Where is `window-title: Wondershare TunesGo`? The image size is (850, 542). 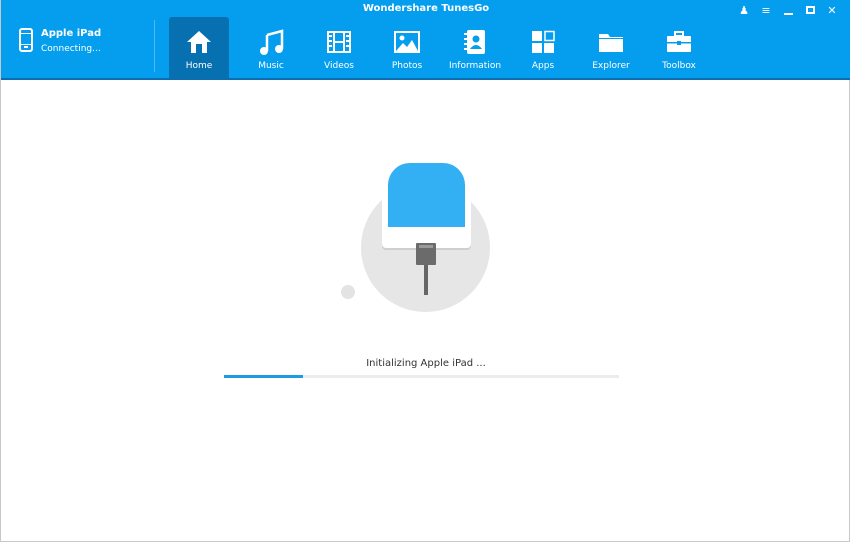
window-title: Wondershare TunesGo is located at coordinates (426, 8).